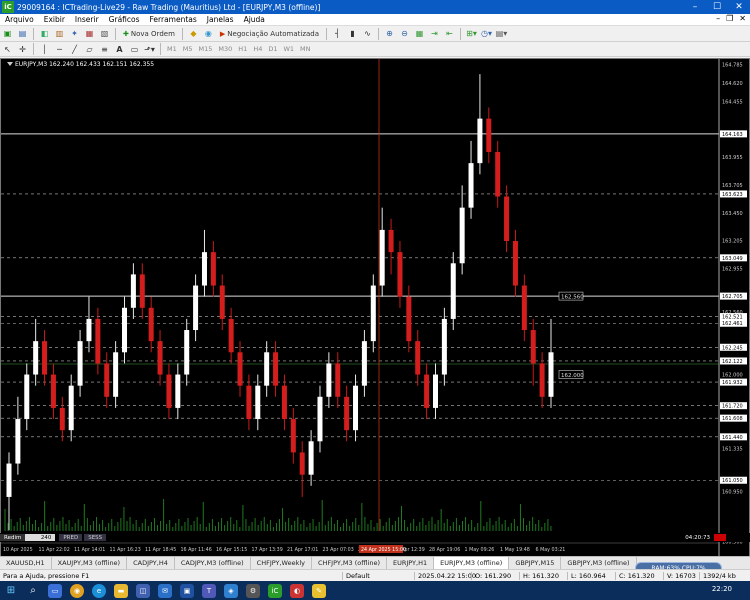 Image resolution: width=750 pixels, height=600 pixels. Describe the element at coordinates (719, 575) in the screenshot. I see `status-traffic: 1392/4 kb` at that location.